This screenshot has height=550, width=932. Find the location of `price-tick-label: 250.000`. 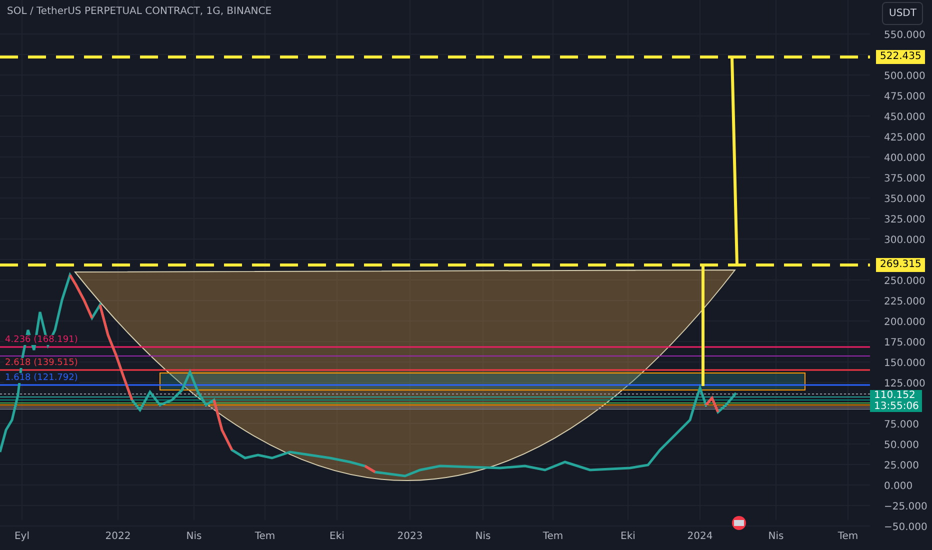

price-tick-label: 250.000 is located at coordinates (905, 281).